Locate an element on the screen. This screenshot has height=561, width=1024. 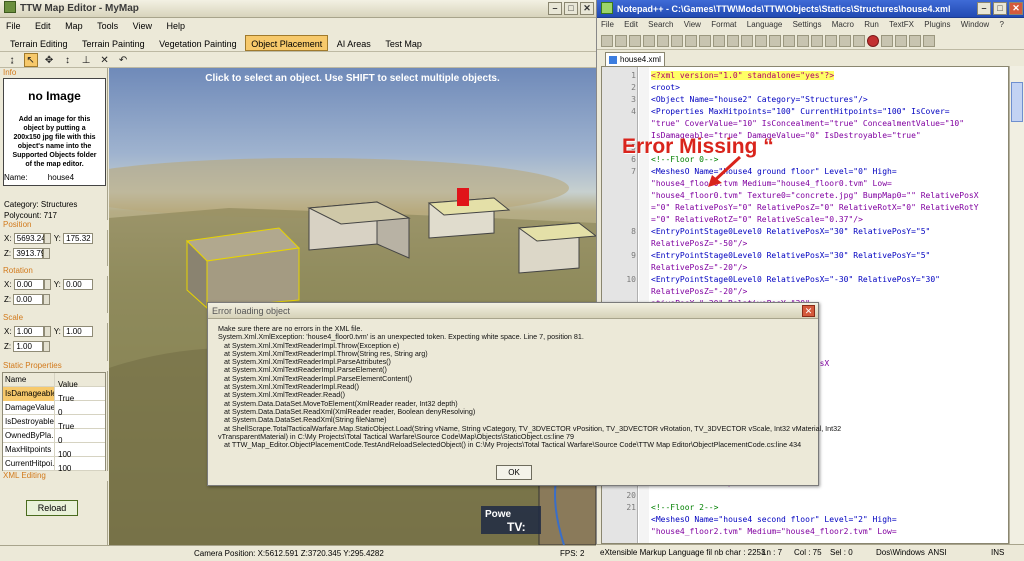
minimize-icon: – is located at coordinates (555, 8).